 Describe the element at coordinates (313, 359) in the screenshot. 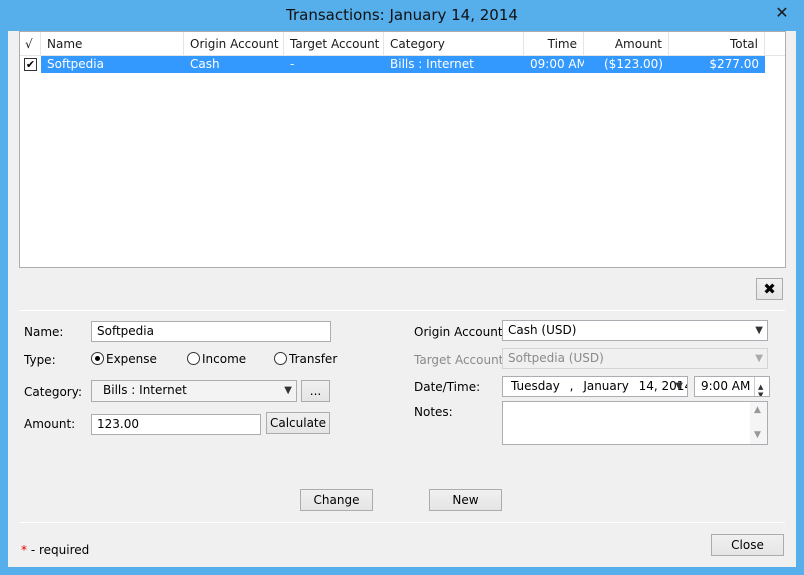

I see `transfer-radio-label: Transfer` at that location.